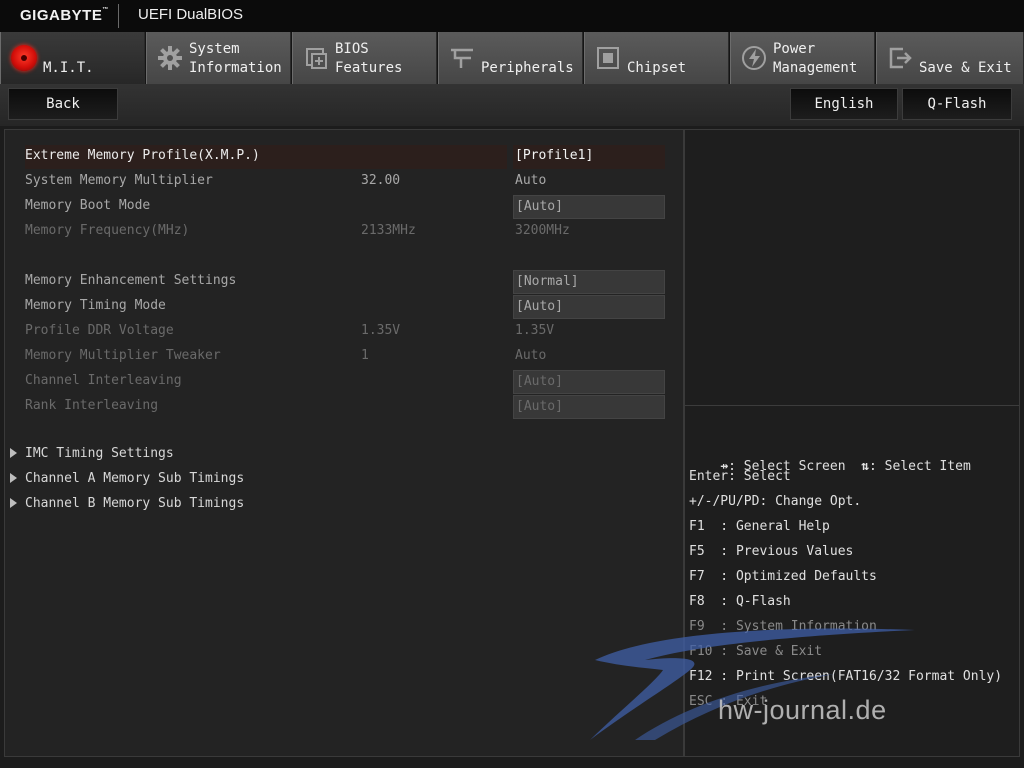 This screenshot has height=768, width=1024. What do you see at coordinates (135, 478) in the screenshot?
I see `submenu-label: Channel A Memory Sub Timings` at bounding box center [135, 478].